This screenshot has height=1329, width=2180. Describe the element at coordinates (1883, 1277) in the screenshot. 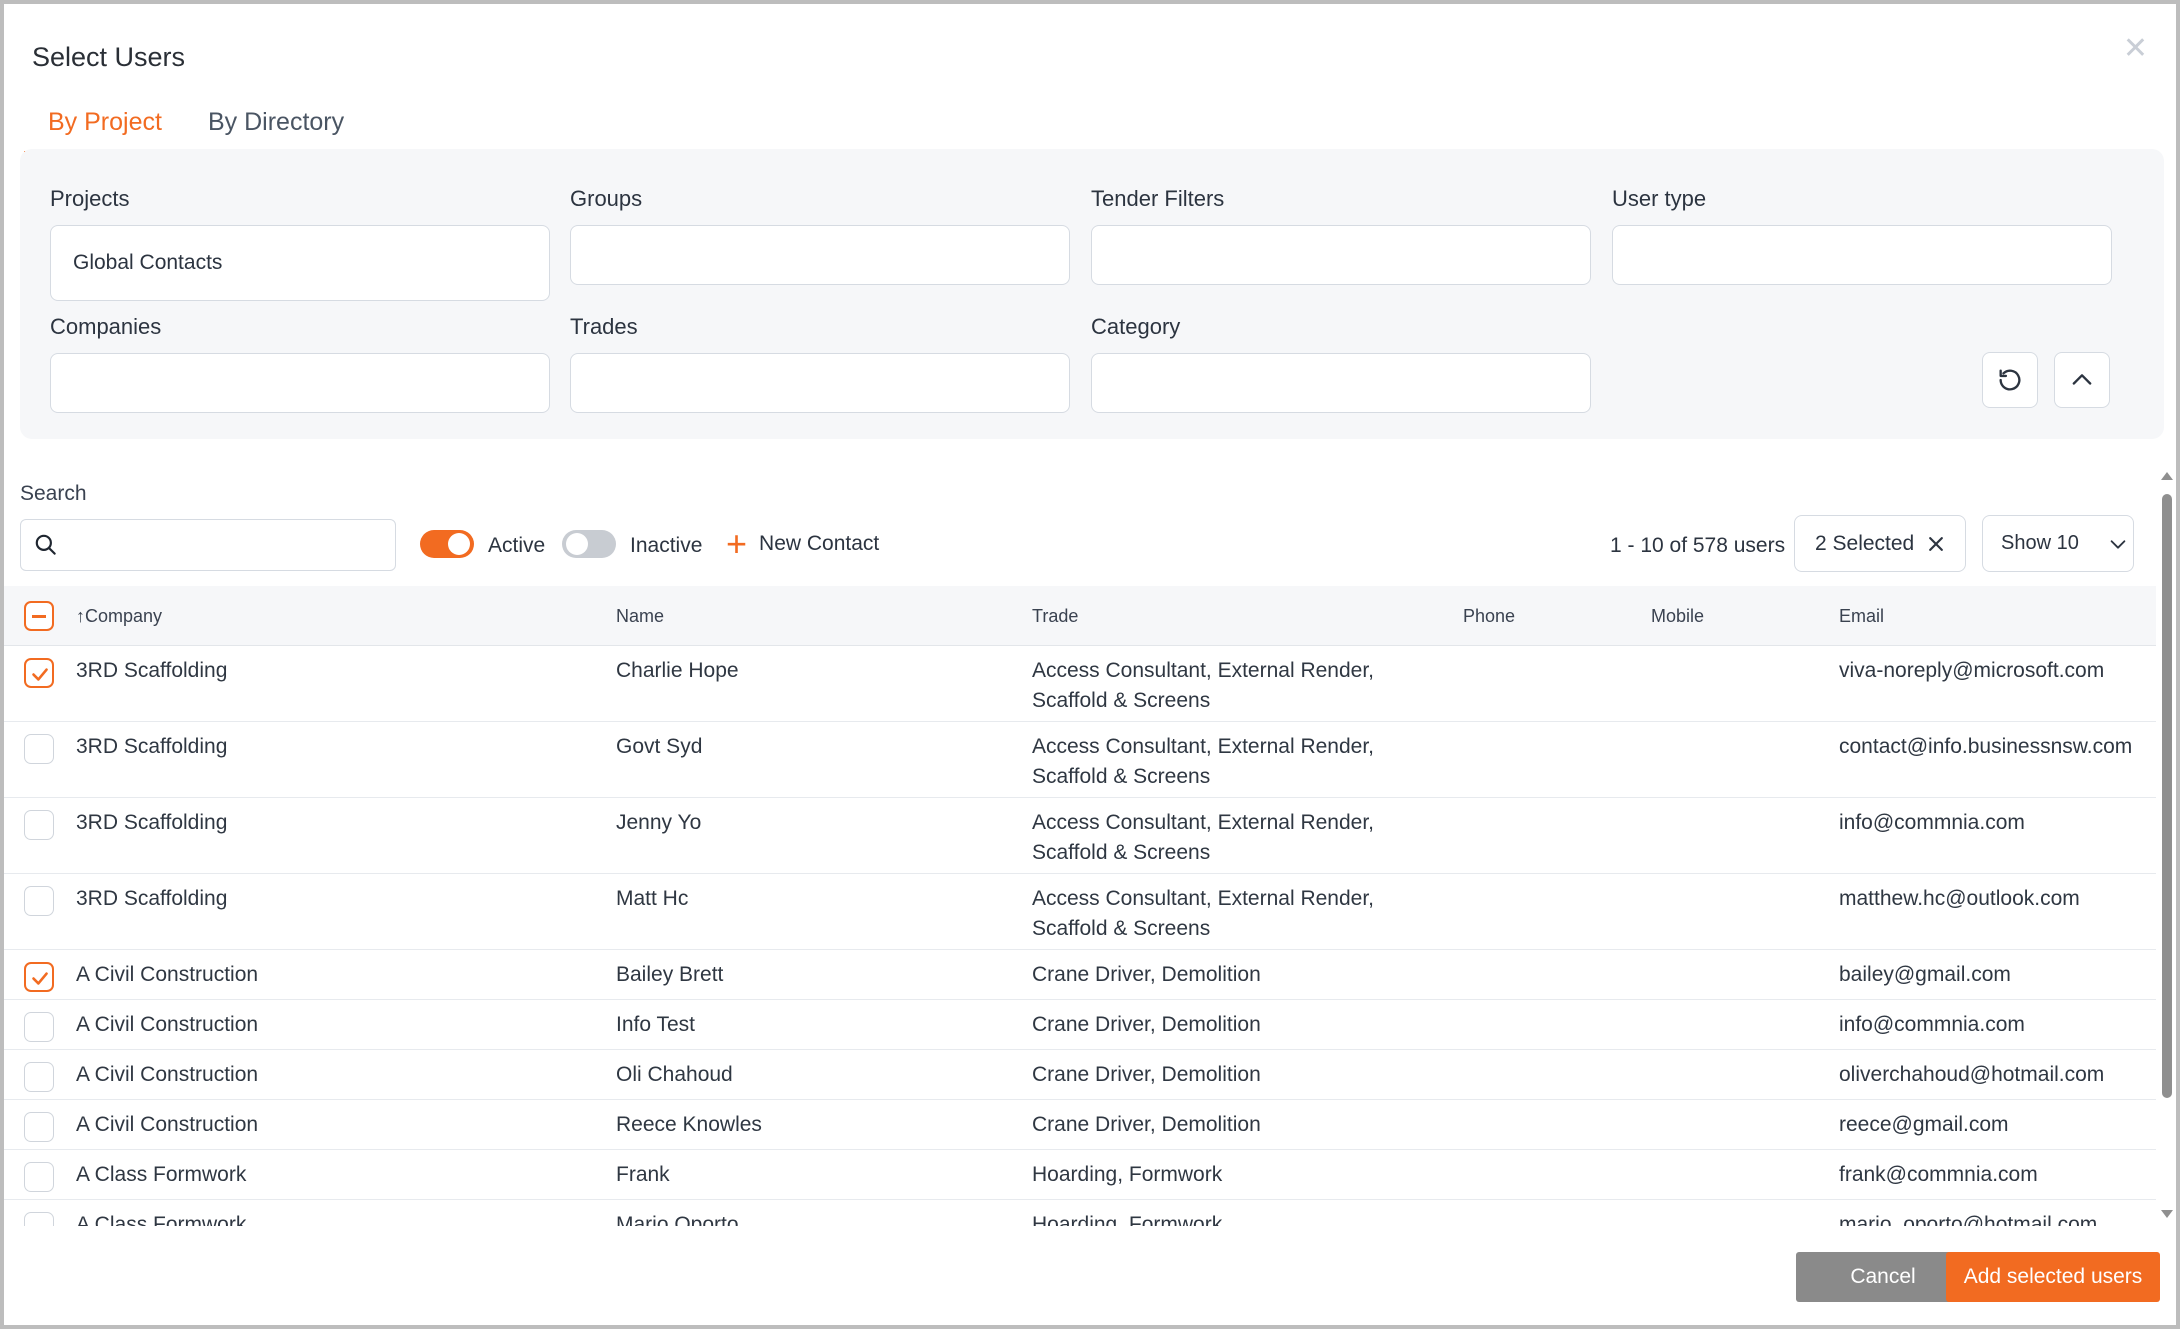

I see `cancel-button: Cancel` at that location.